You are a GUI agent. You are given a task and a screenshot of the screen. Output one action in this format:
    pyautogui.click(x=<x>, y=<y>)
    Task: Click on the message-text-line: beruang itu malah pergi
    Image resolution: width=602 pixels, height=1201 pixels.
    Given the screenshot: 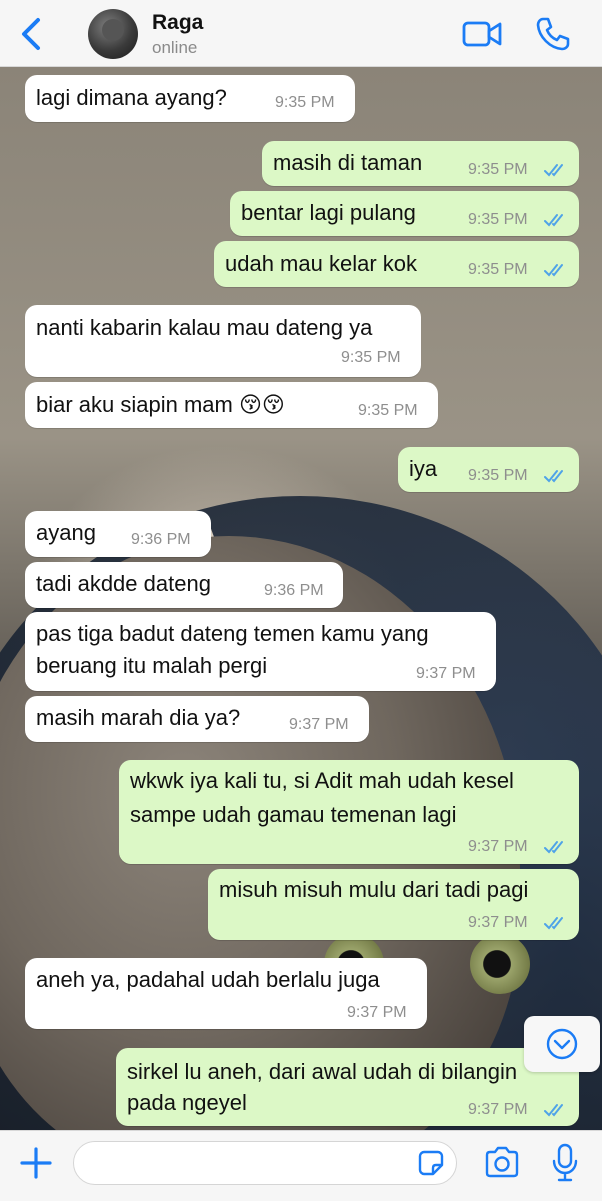 What is the action you would take?
    pyautogui.click(x=152, y=665)
    